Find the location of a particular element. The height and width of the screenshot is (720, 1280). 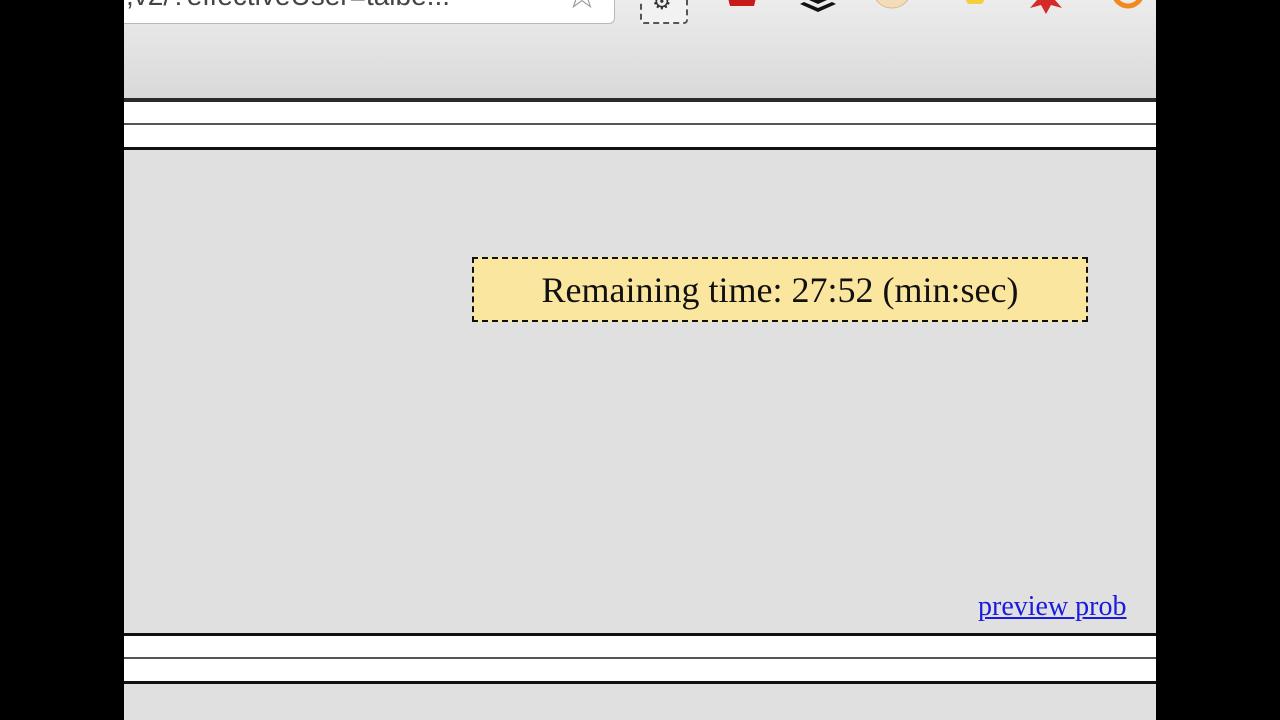

remaining-time-text: Remaining time: 27:52 (min:sec) is located at coordinates (780, 289).